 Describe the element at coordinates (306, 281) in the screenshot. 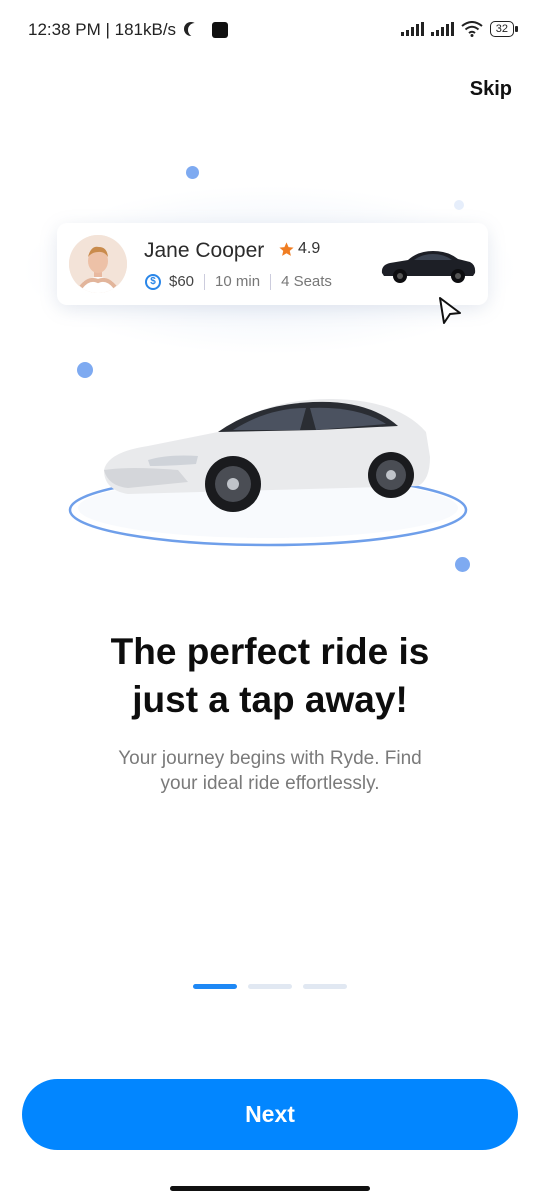

I see `ride-seats: 4 Seats` at that location.